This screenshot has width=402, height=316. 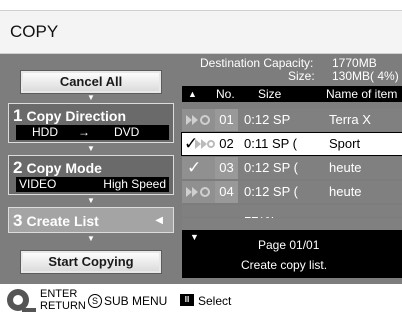 What do you see at coordinates (76, 116) in the screenshot?
I see `step-label: Copy Direction` at bounding box center [76, 116].